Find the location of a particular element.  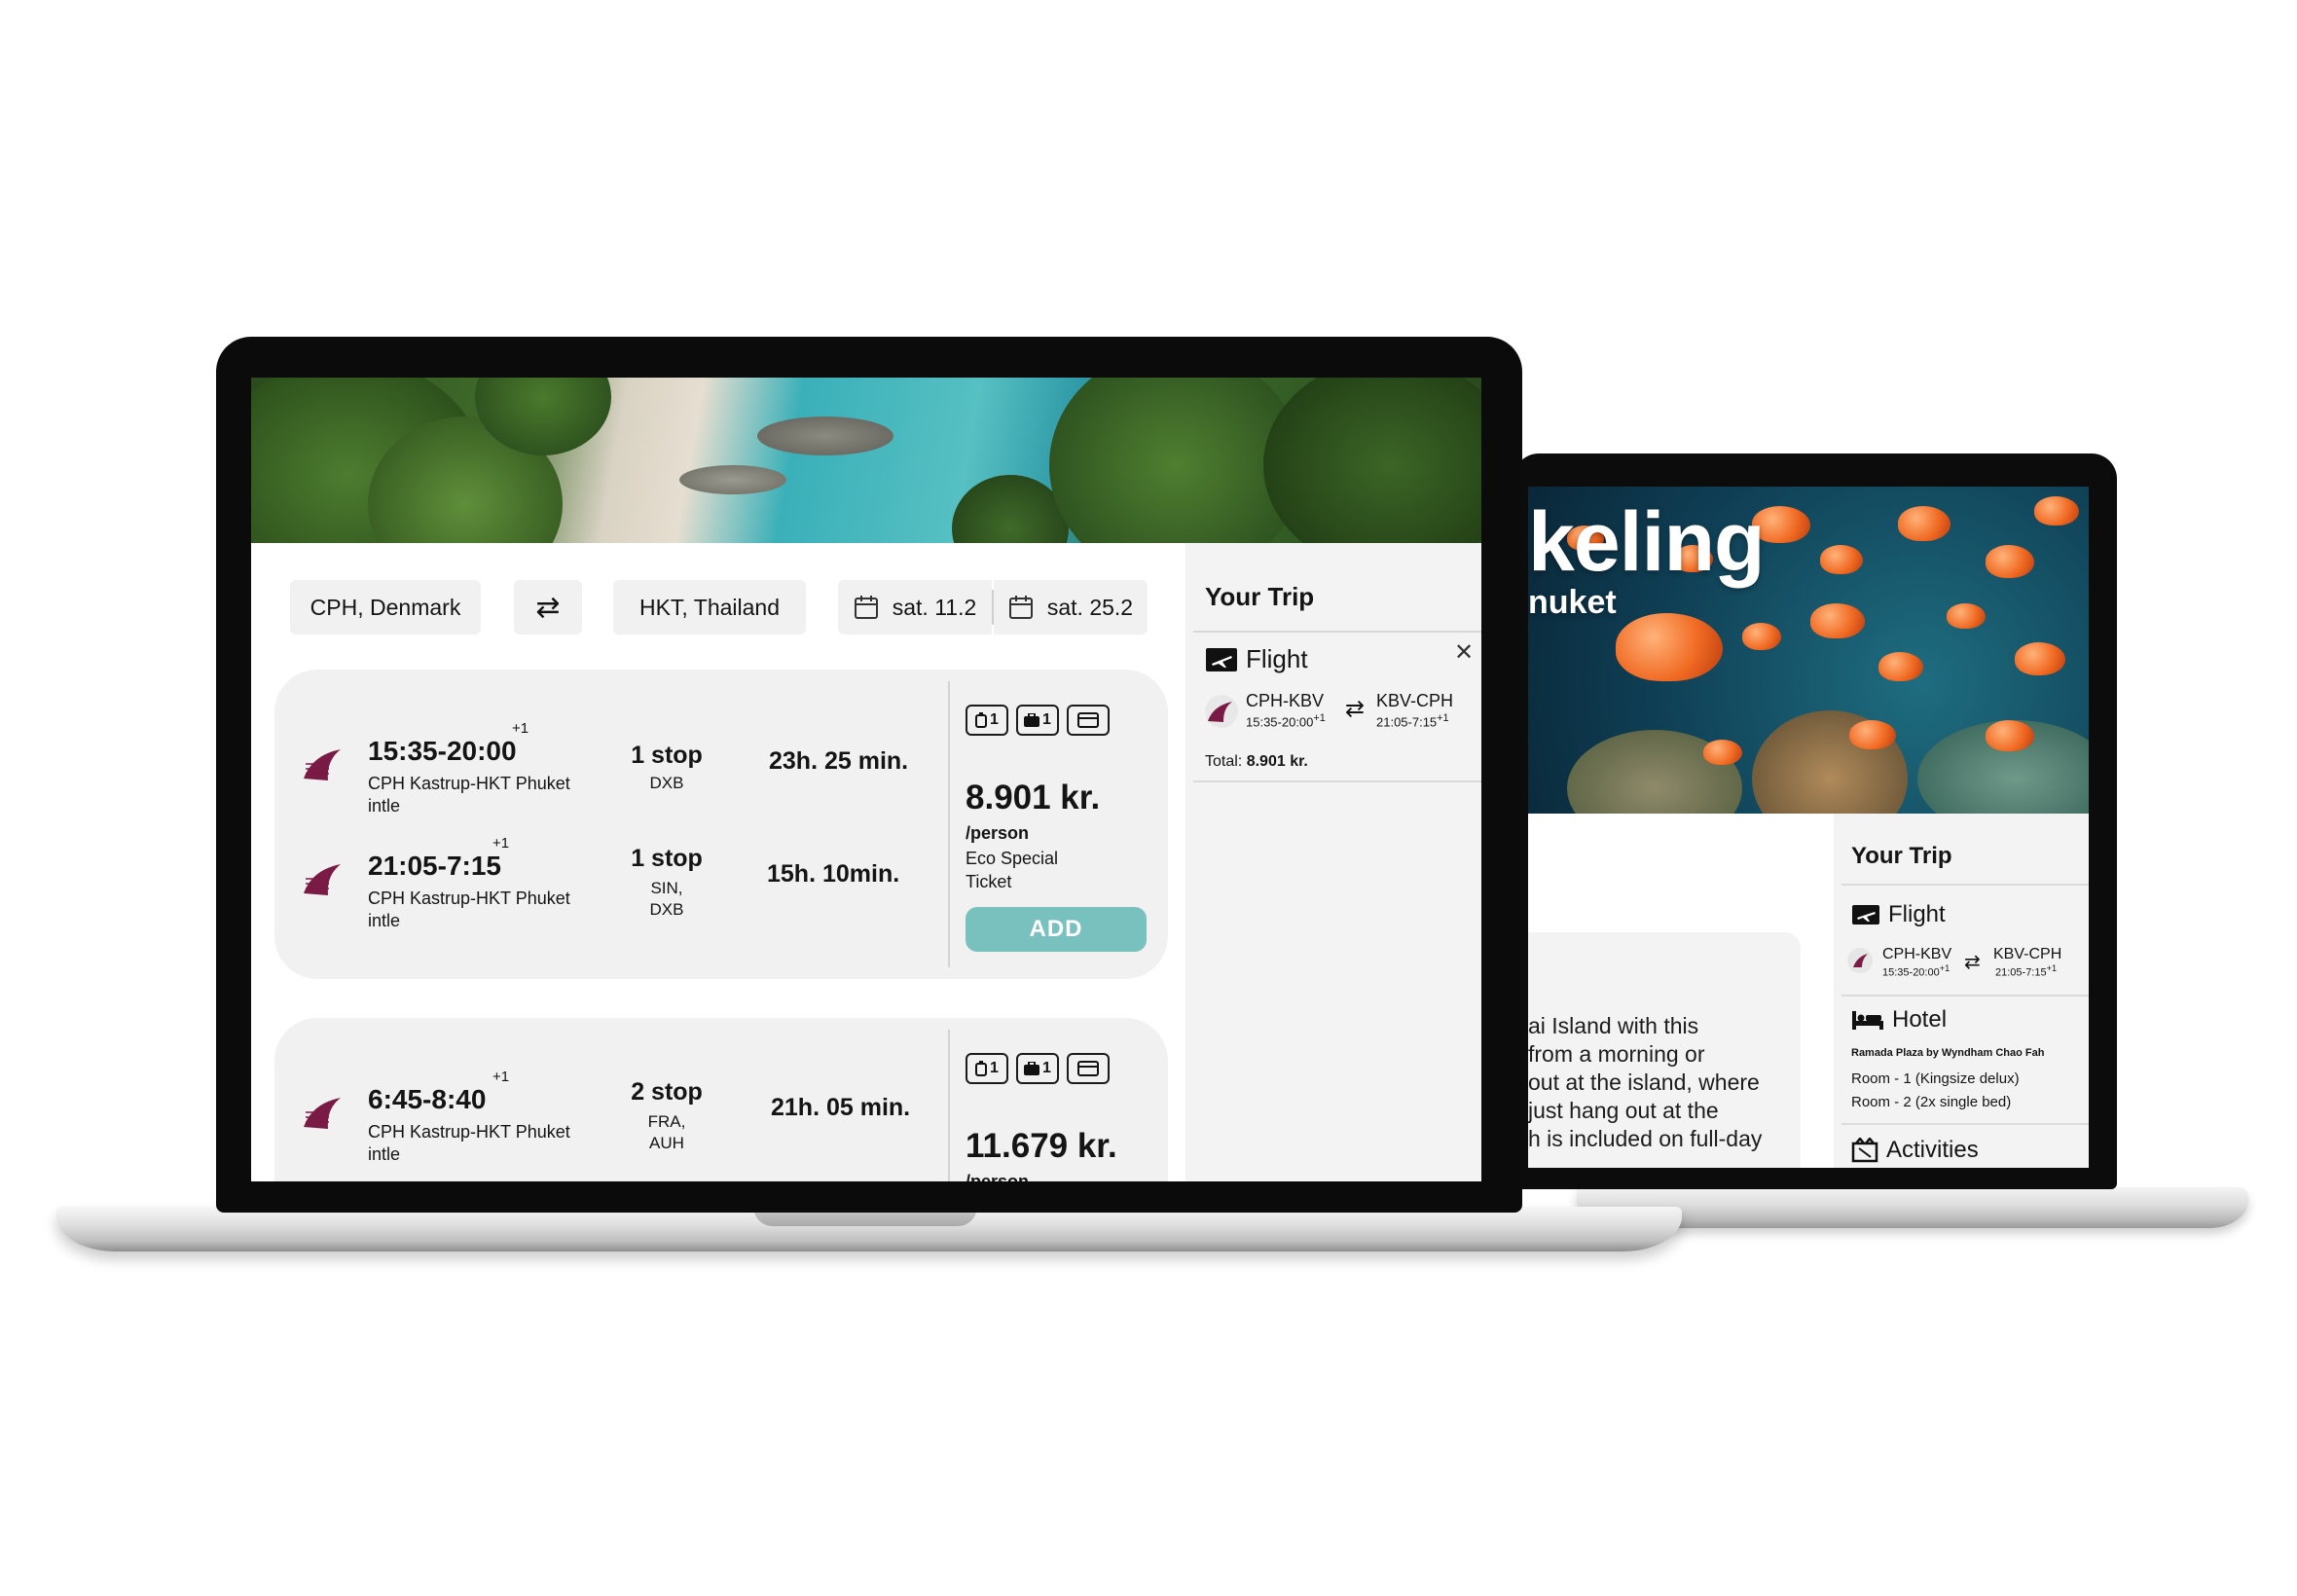

leg-duration: 15h. 10min. is located at coordinates (834, 874).